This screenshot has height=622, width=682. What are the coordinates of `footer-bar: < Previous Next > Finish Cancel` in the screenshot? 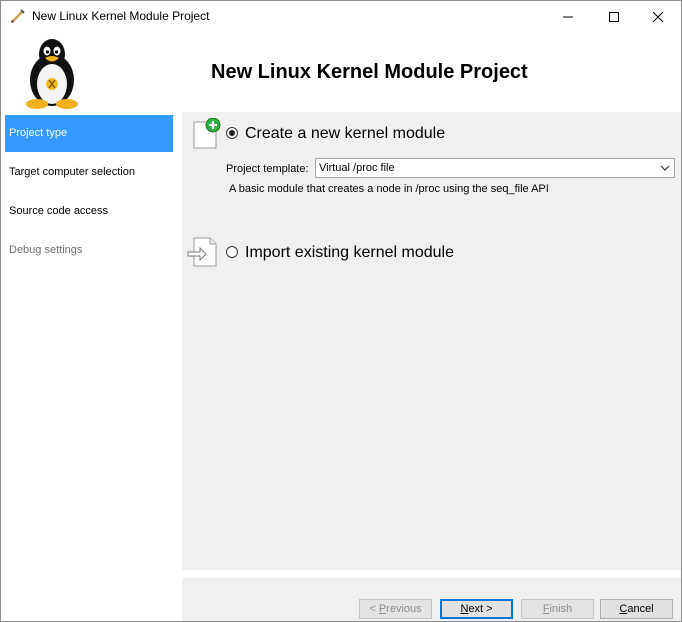 It's located at (431, 599).